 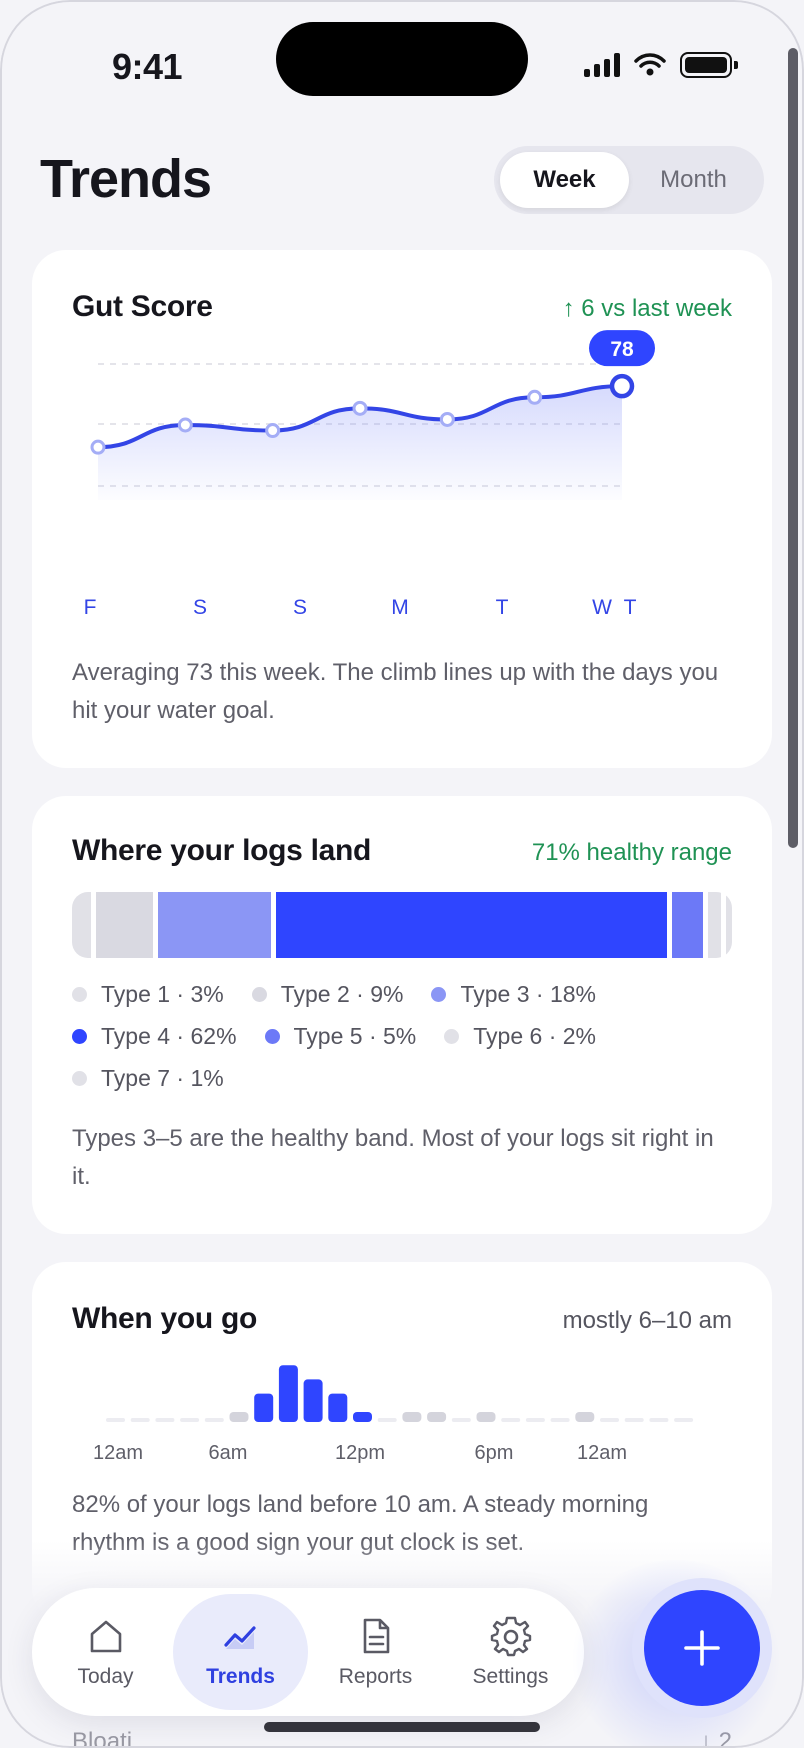 What do you see at coordinates (793, 448) in the screenshot?
I see `scrollbar` at bounding box center [793, 448].